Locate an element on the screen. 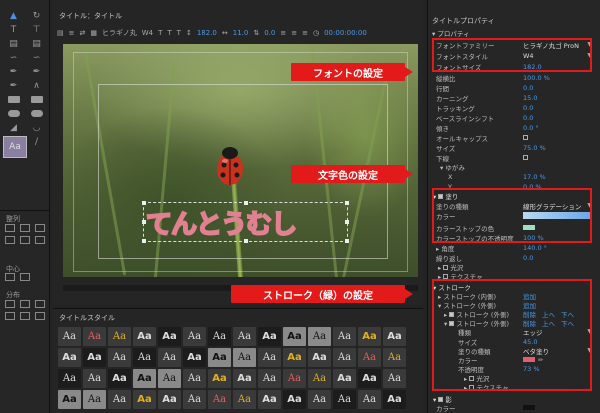 This screenshot has height=413, width=600. delete-anchor-tool-icon: ✒ is located at coordinates (36, 71).